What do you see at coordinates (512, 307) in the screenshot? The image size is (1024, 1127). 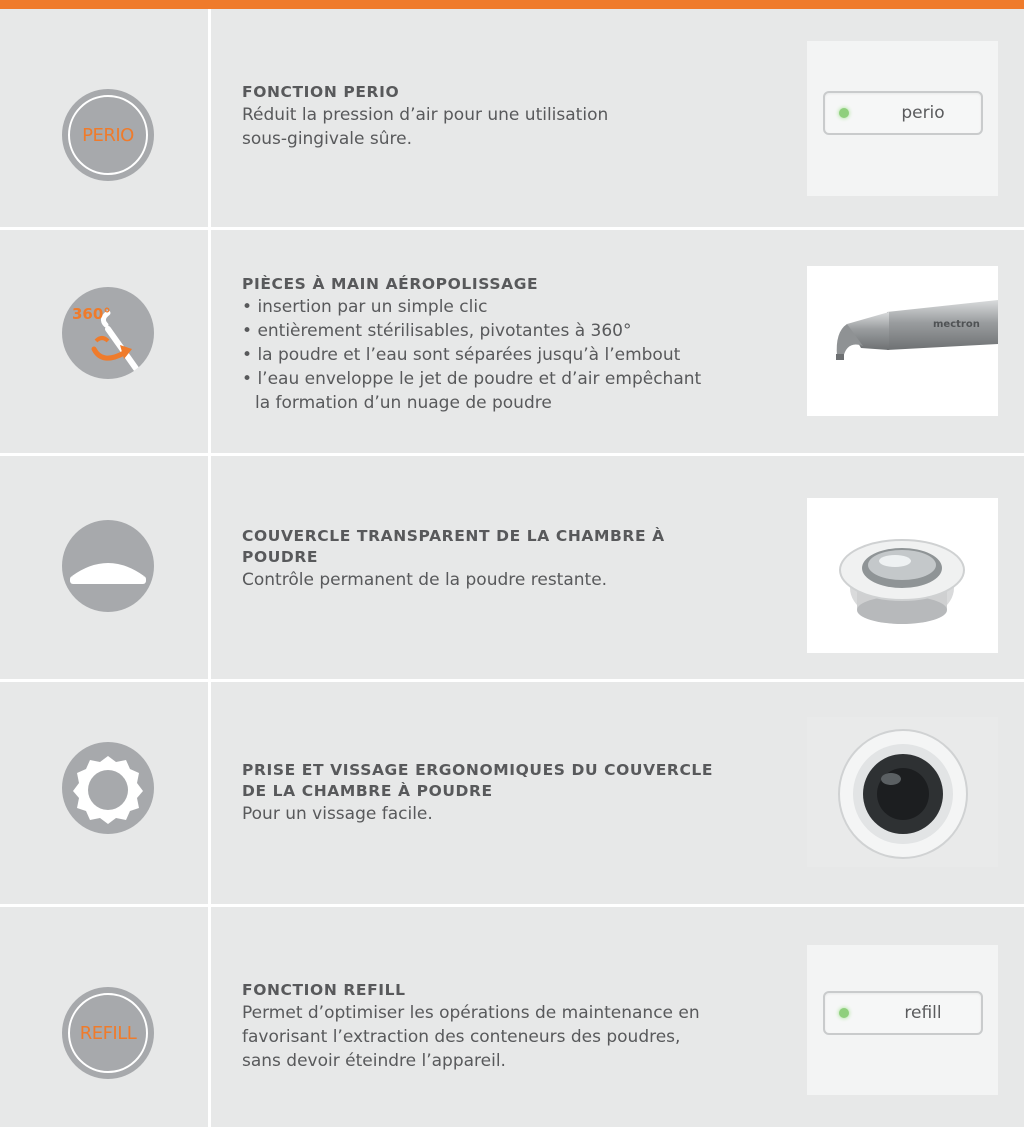 I see `bullet-item: insertion par un simple clic` at bounding box center [512, 307].